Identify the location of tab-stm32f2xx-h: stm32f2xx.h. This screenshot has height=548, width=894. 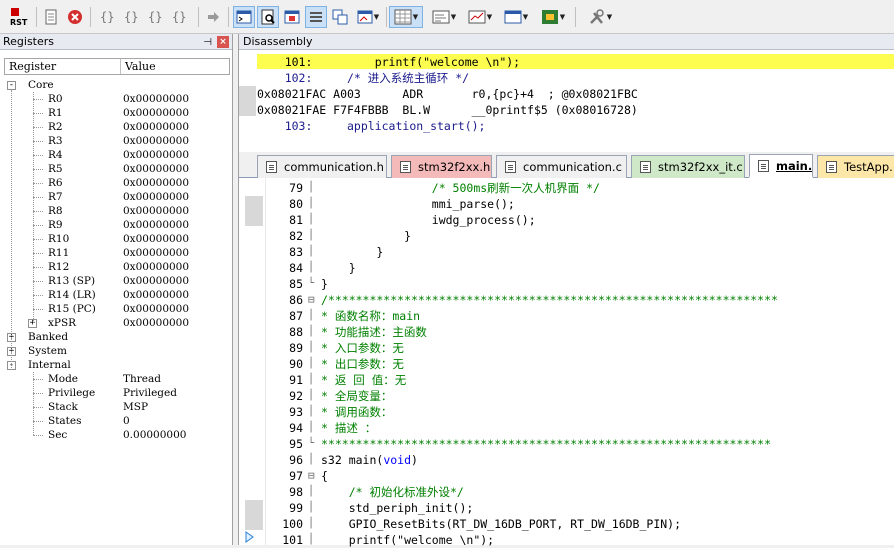
(441, 166).